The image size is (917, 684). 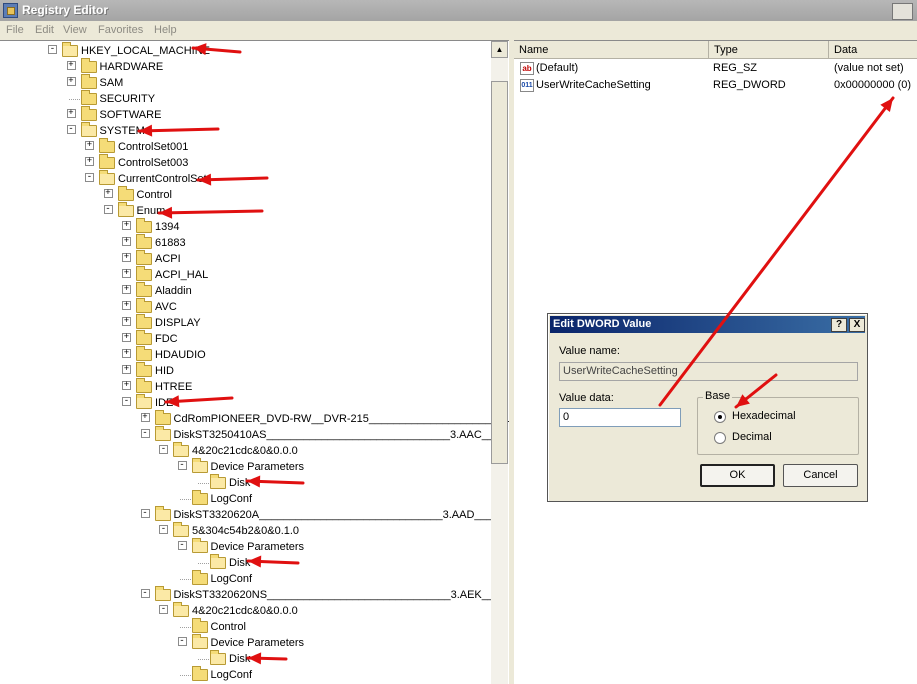 I want to click on scroll-thumb, so click(x=499, y=272).